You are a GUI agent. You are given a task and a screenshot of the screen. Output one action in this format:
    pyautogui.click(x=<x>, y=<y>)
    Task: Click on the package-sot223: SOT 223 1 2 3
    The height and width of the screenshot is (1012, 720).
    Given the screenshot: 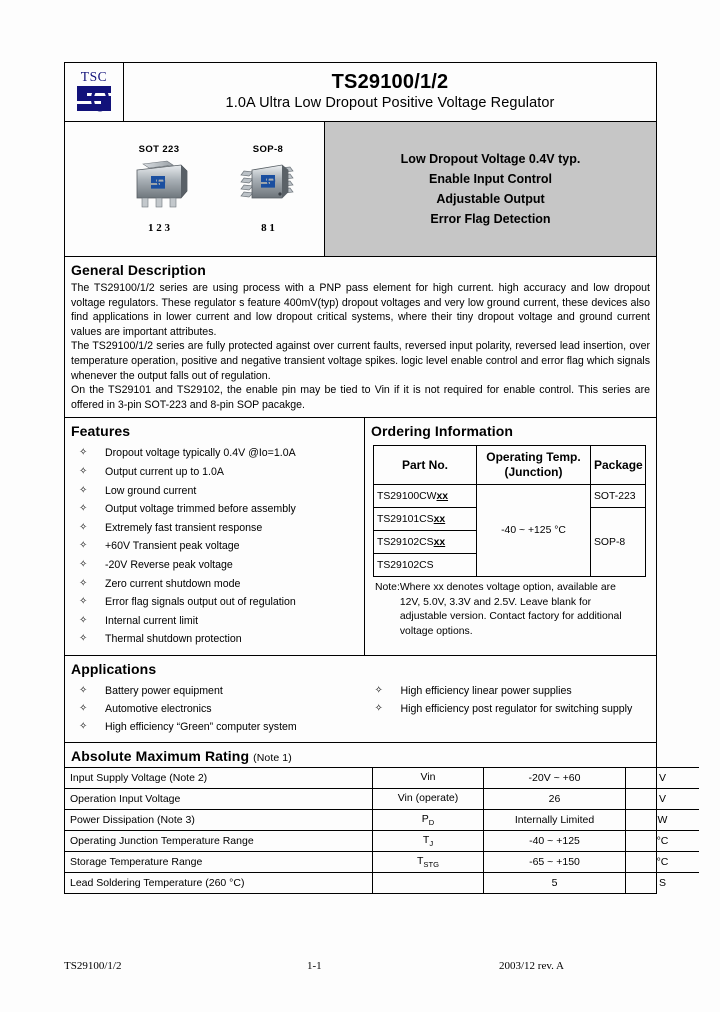 What is the action you would take?
    pyautogui.click(x=159, y=189)
    